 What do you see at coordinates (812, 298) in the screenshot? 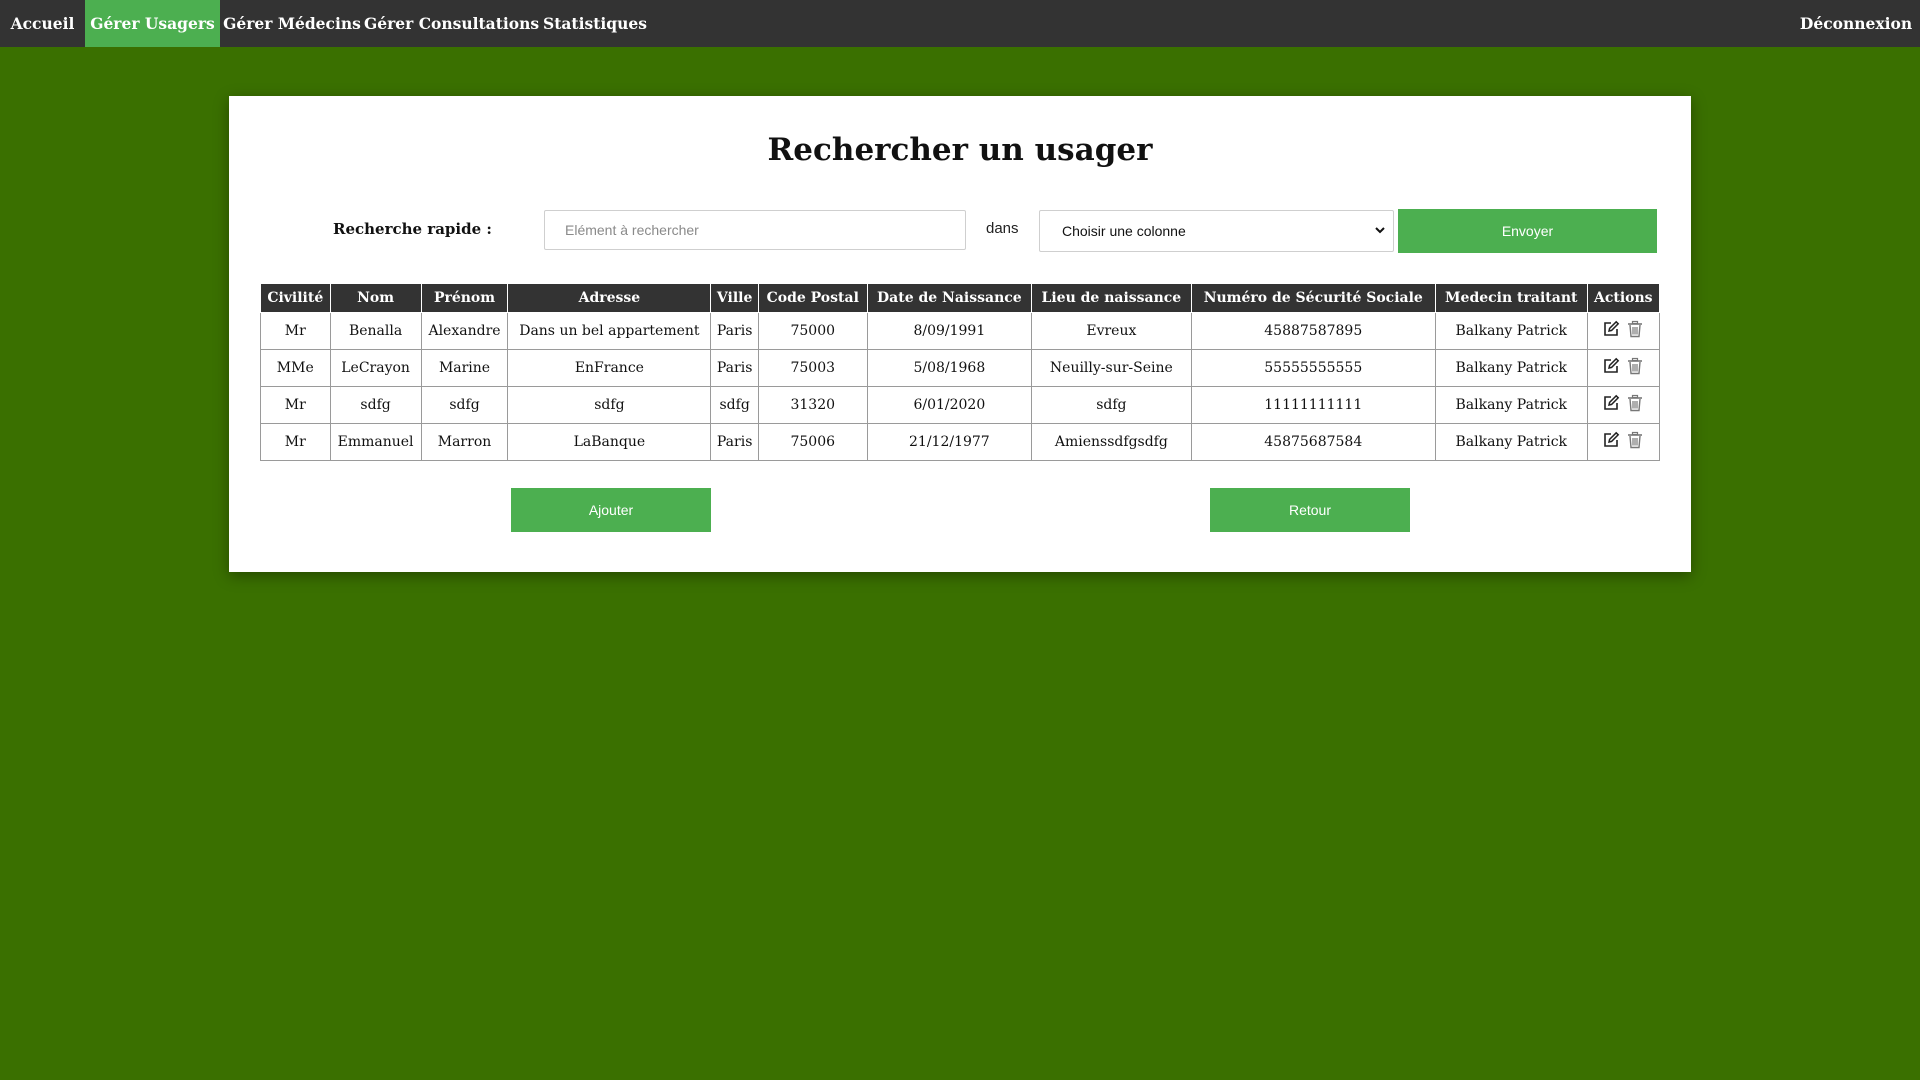
I see `col-code-postal: Code Postal` at bounding box center [812, 298].